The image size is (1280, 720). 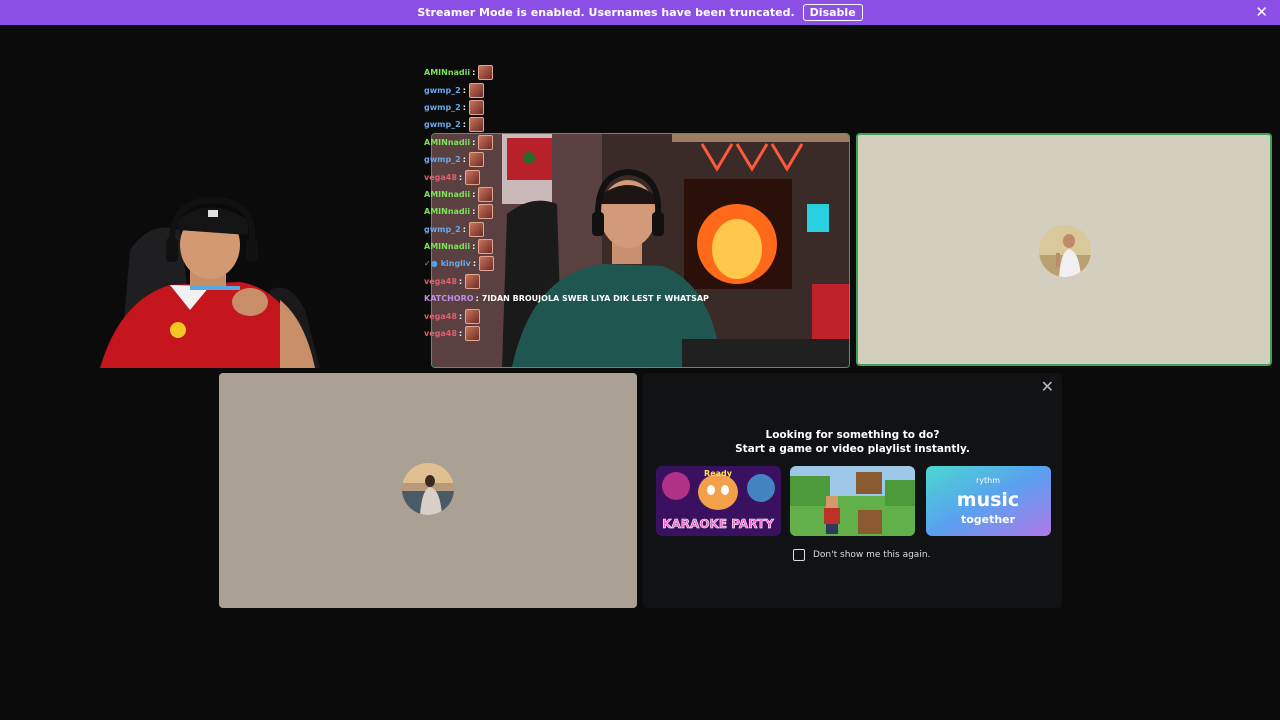 What do you see at coordinates (1261, 12) in the screenshot?
I see `close-banner-icon: ✕` at bounding box center [1261, 12].